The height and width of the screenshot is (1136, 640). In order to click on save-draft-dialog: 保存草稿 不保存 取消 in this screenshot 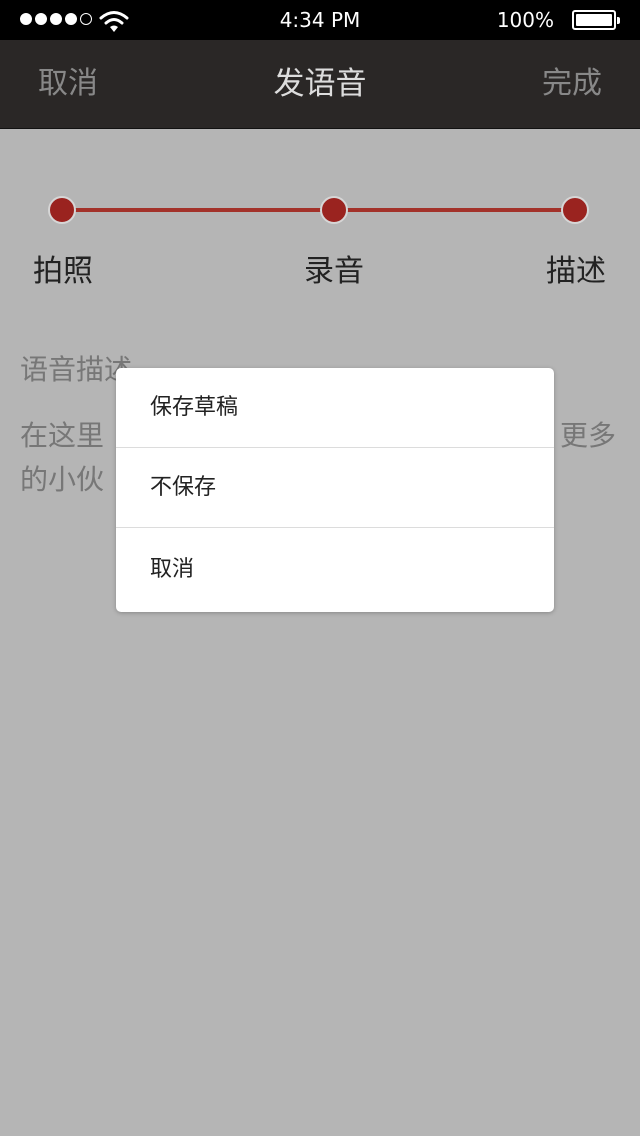, I will do `click(335, 490)`.